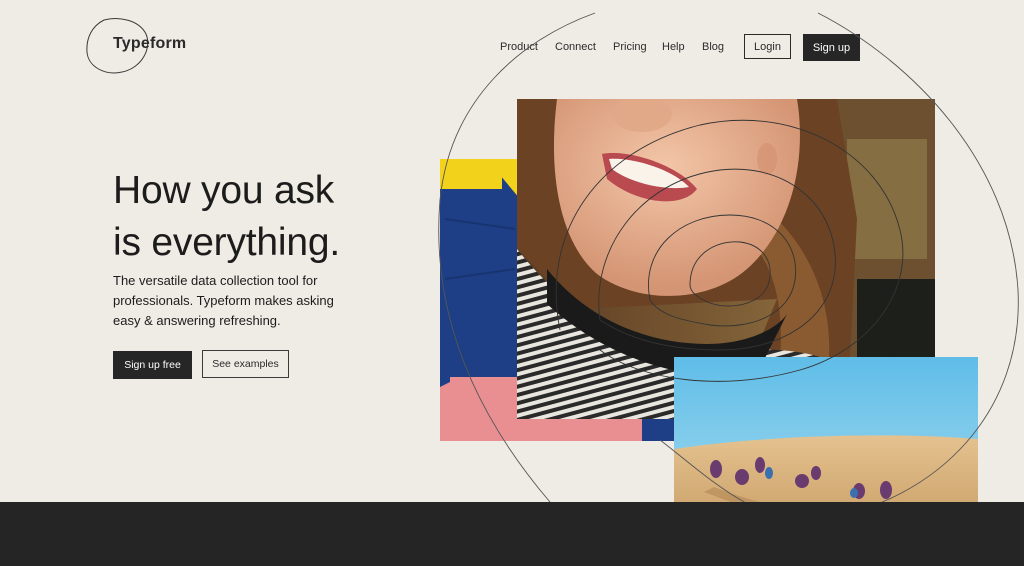  What do you see at coordinates (575, 47) in the screenshot?
I see `nav-link-connect: Connect` at bounding box center [575, 47].